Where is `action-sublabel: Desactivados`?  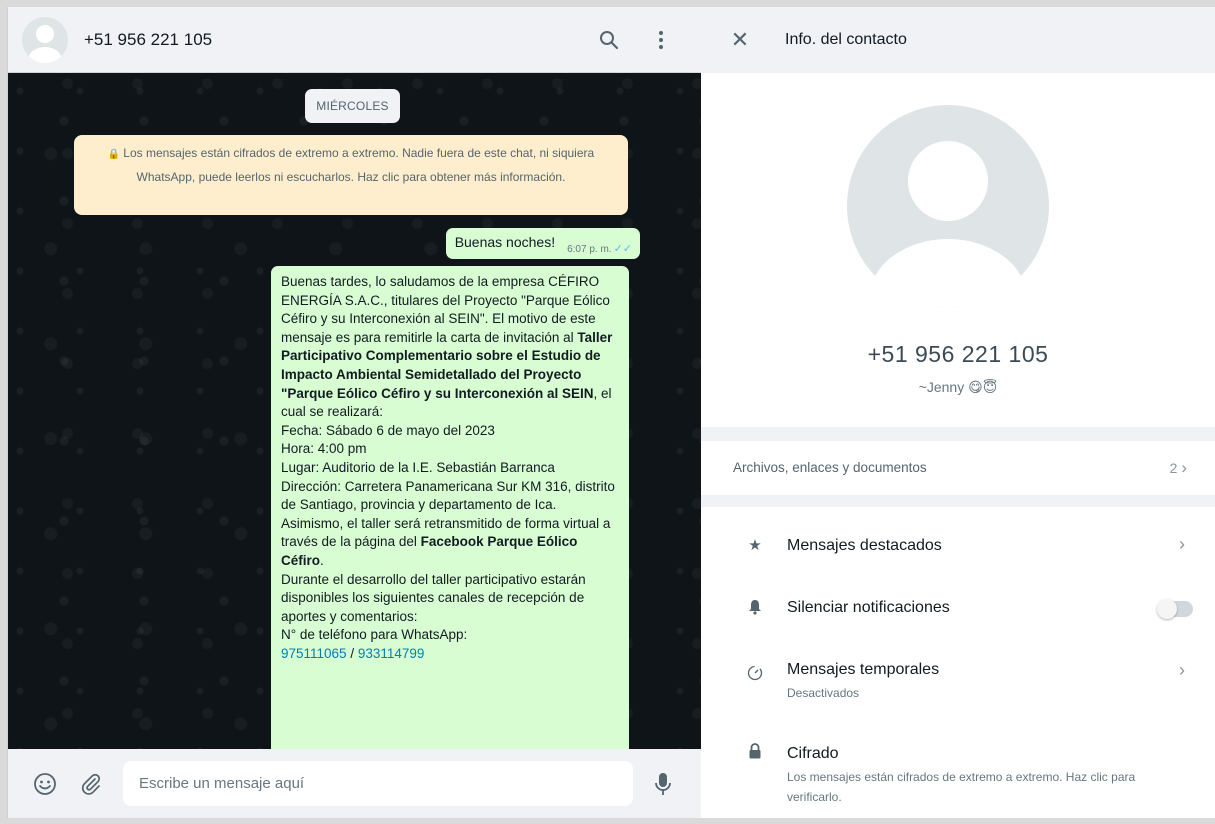
action-sublabel: Desactivados is located at coordinates (823, 693).